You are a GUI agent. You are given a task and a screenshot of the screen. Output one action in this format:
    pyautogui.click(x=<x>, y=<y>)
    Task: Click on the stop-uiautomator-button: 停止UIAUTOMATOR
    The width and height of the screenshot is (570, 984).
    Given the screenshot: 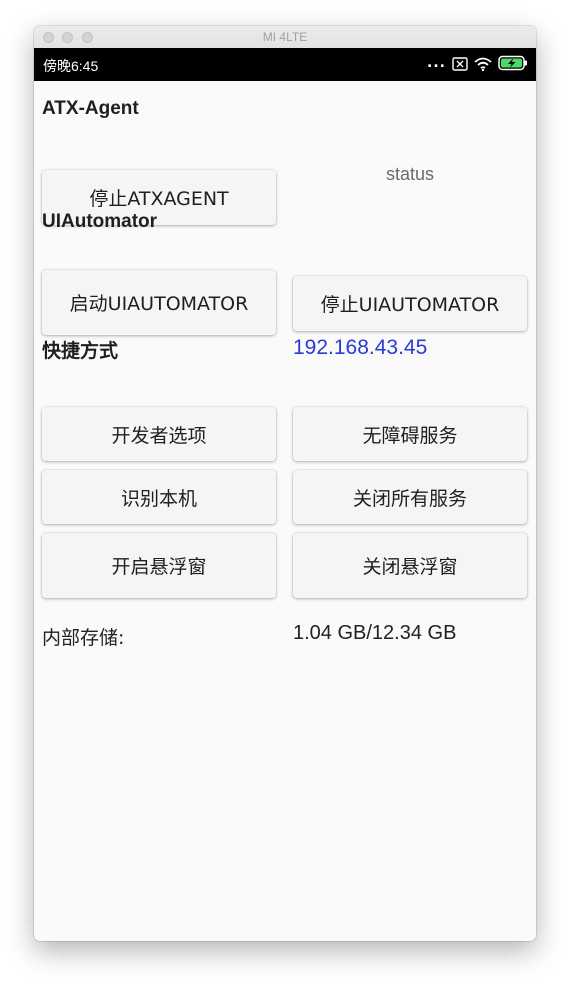 What is the action you would take?
    pyautogui.click(x=410, y=303)
    